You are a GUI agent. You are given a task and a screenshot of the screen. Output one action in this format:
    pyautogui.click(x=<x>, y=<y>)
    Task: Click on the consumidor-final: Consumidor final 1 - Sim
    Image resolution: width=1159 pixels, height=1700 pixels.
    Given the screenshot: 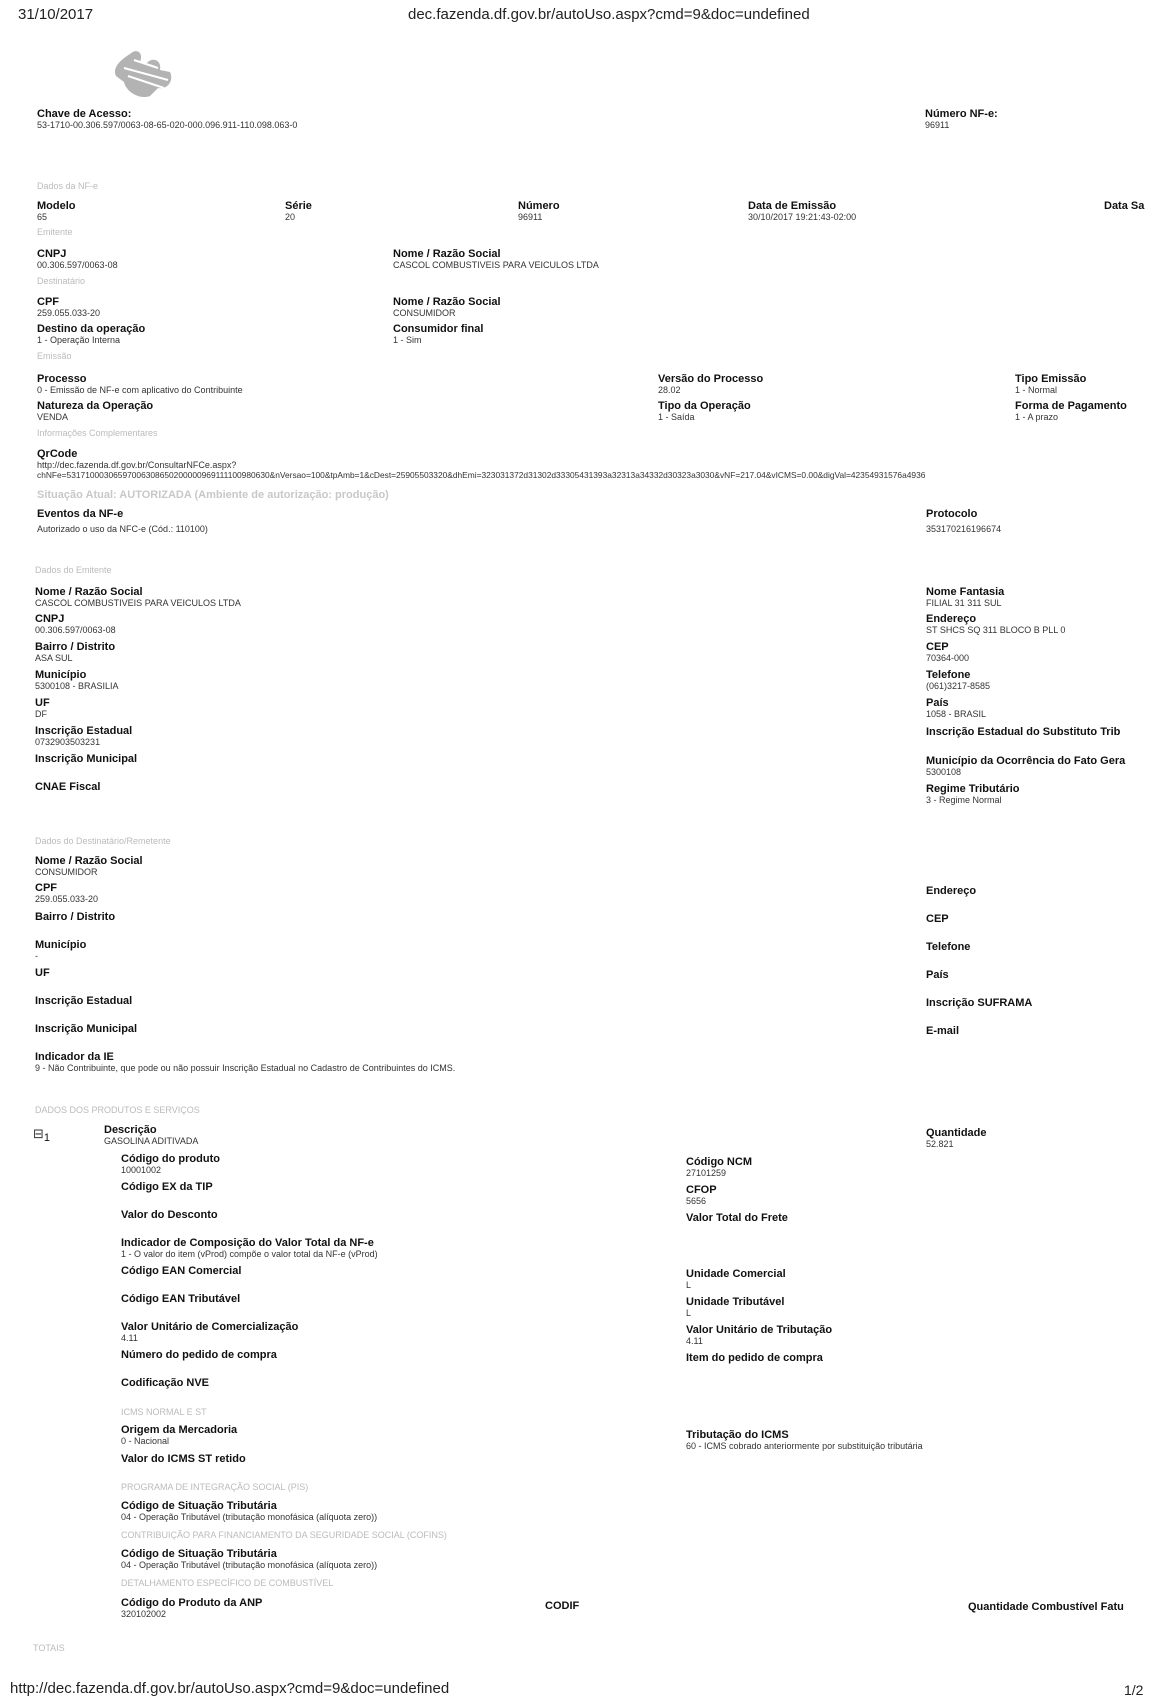 What is the action you would take?
    pyautogui.click(x=438, y=334)
    